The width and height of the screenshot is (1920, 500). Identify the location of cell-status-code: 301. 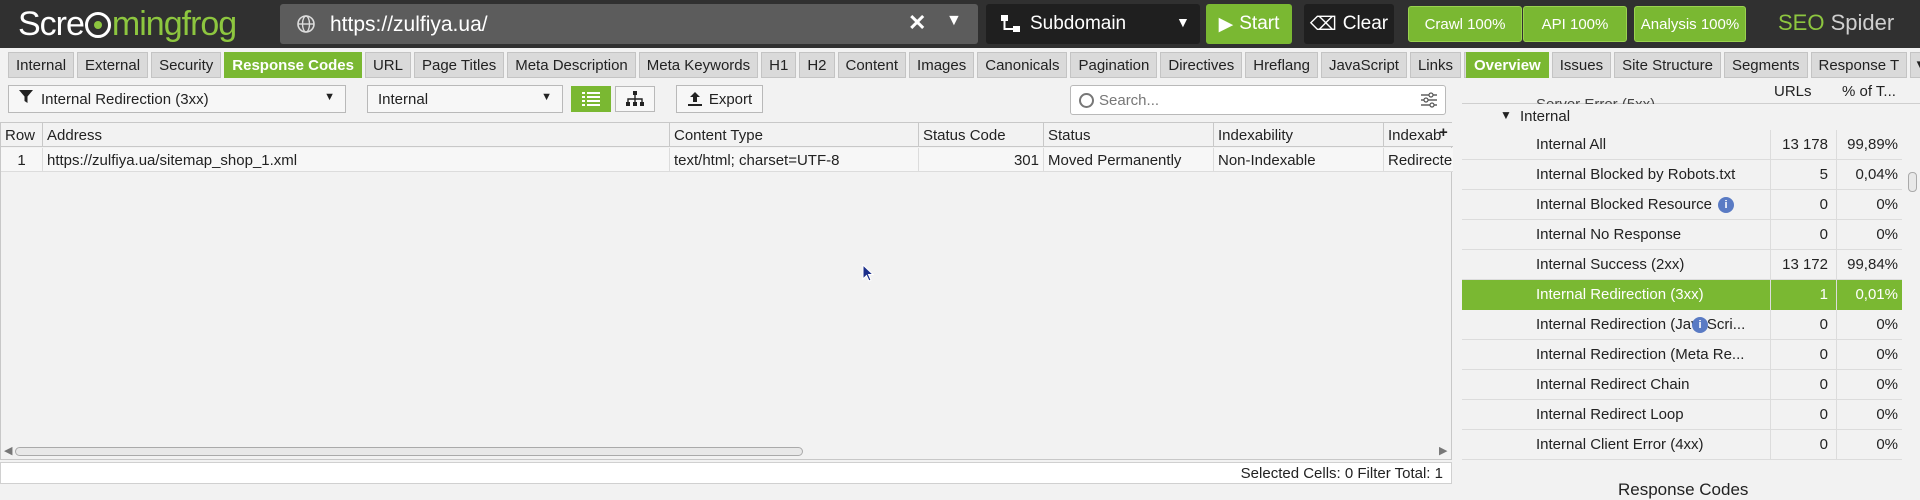
(981, 160).